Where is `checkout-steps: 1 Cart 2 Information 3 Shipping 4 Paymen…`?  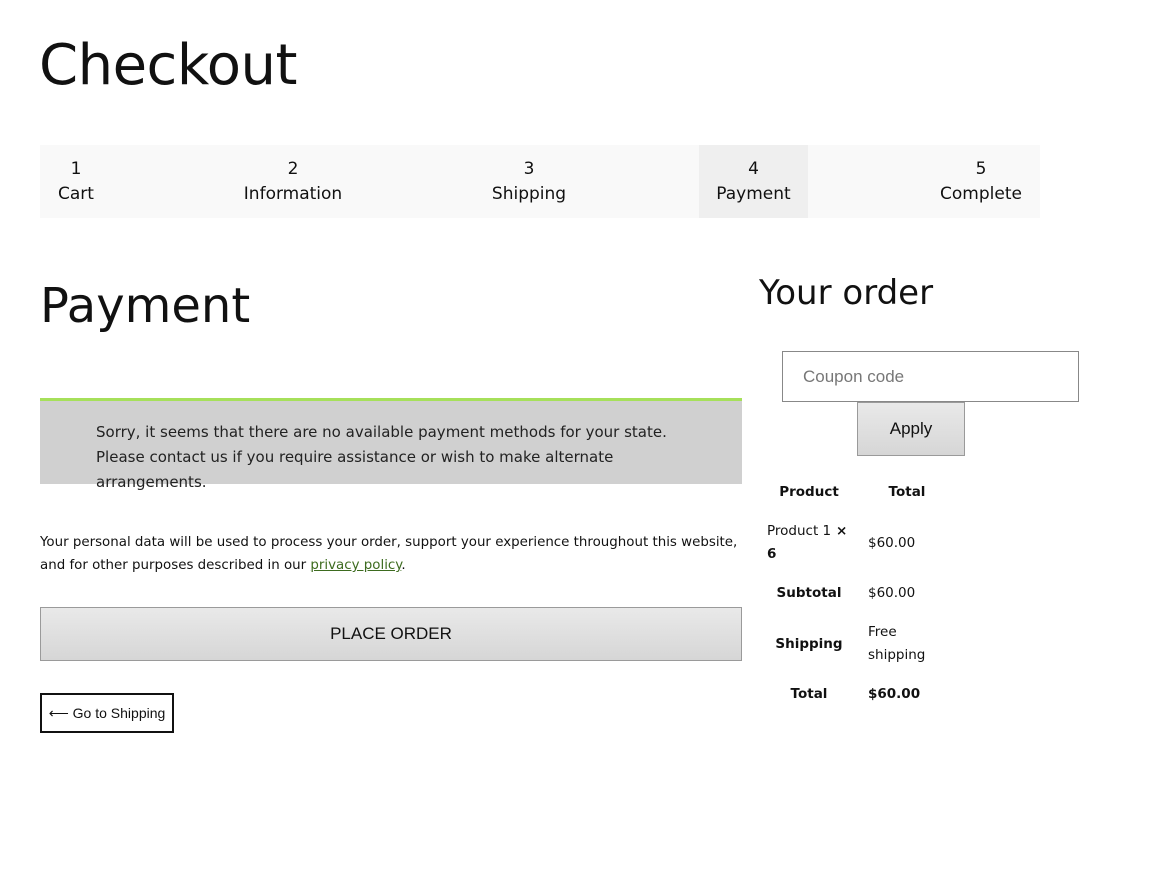
checkout-steps: 1 Cart 2 Information 3 Shipping 4 Paymen… is located at coordinates (540, 181).